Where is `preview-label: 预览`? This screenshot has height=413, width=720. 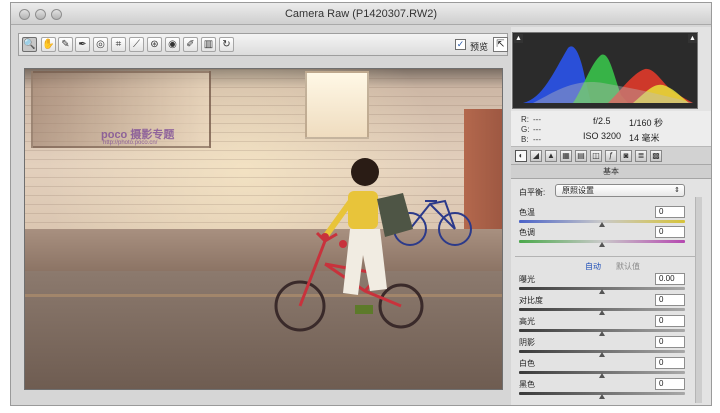
preview-label: 预览 is located at coordinates (479, 47).